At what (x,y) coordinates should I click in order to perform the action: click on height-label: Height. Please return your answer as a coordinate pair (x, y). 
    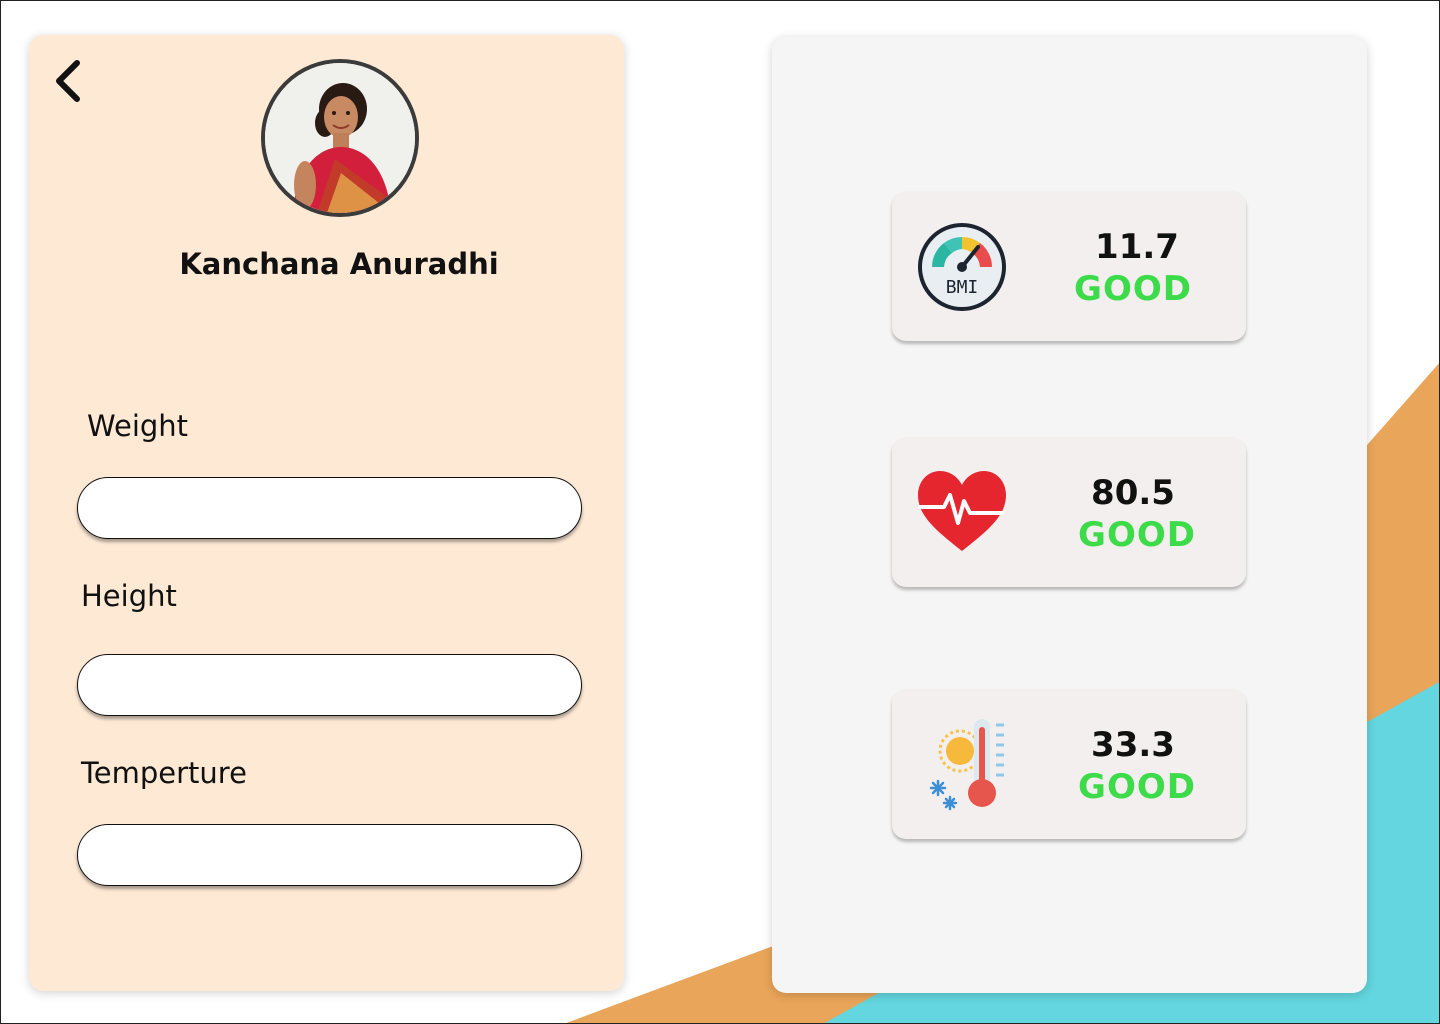
    Looking at the image, I should click on (129, 596).